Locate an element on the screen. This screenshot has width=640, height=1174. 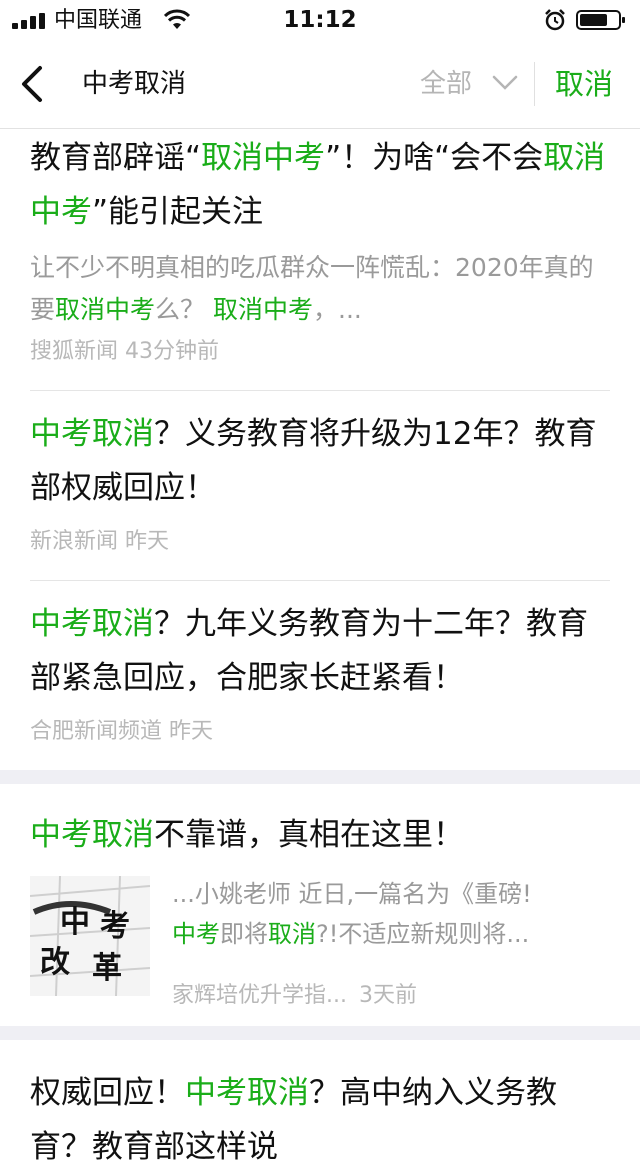
result-meta: 家辉培优升学指... 3天前 is located at coordinates (392, 996).